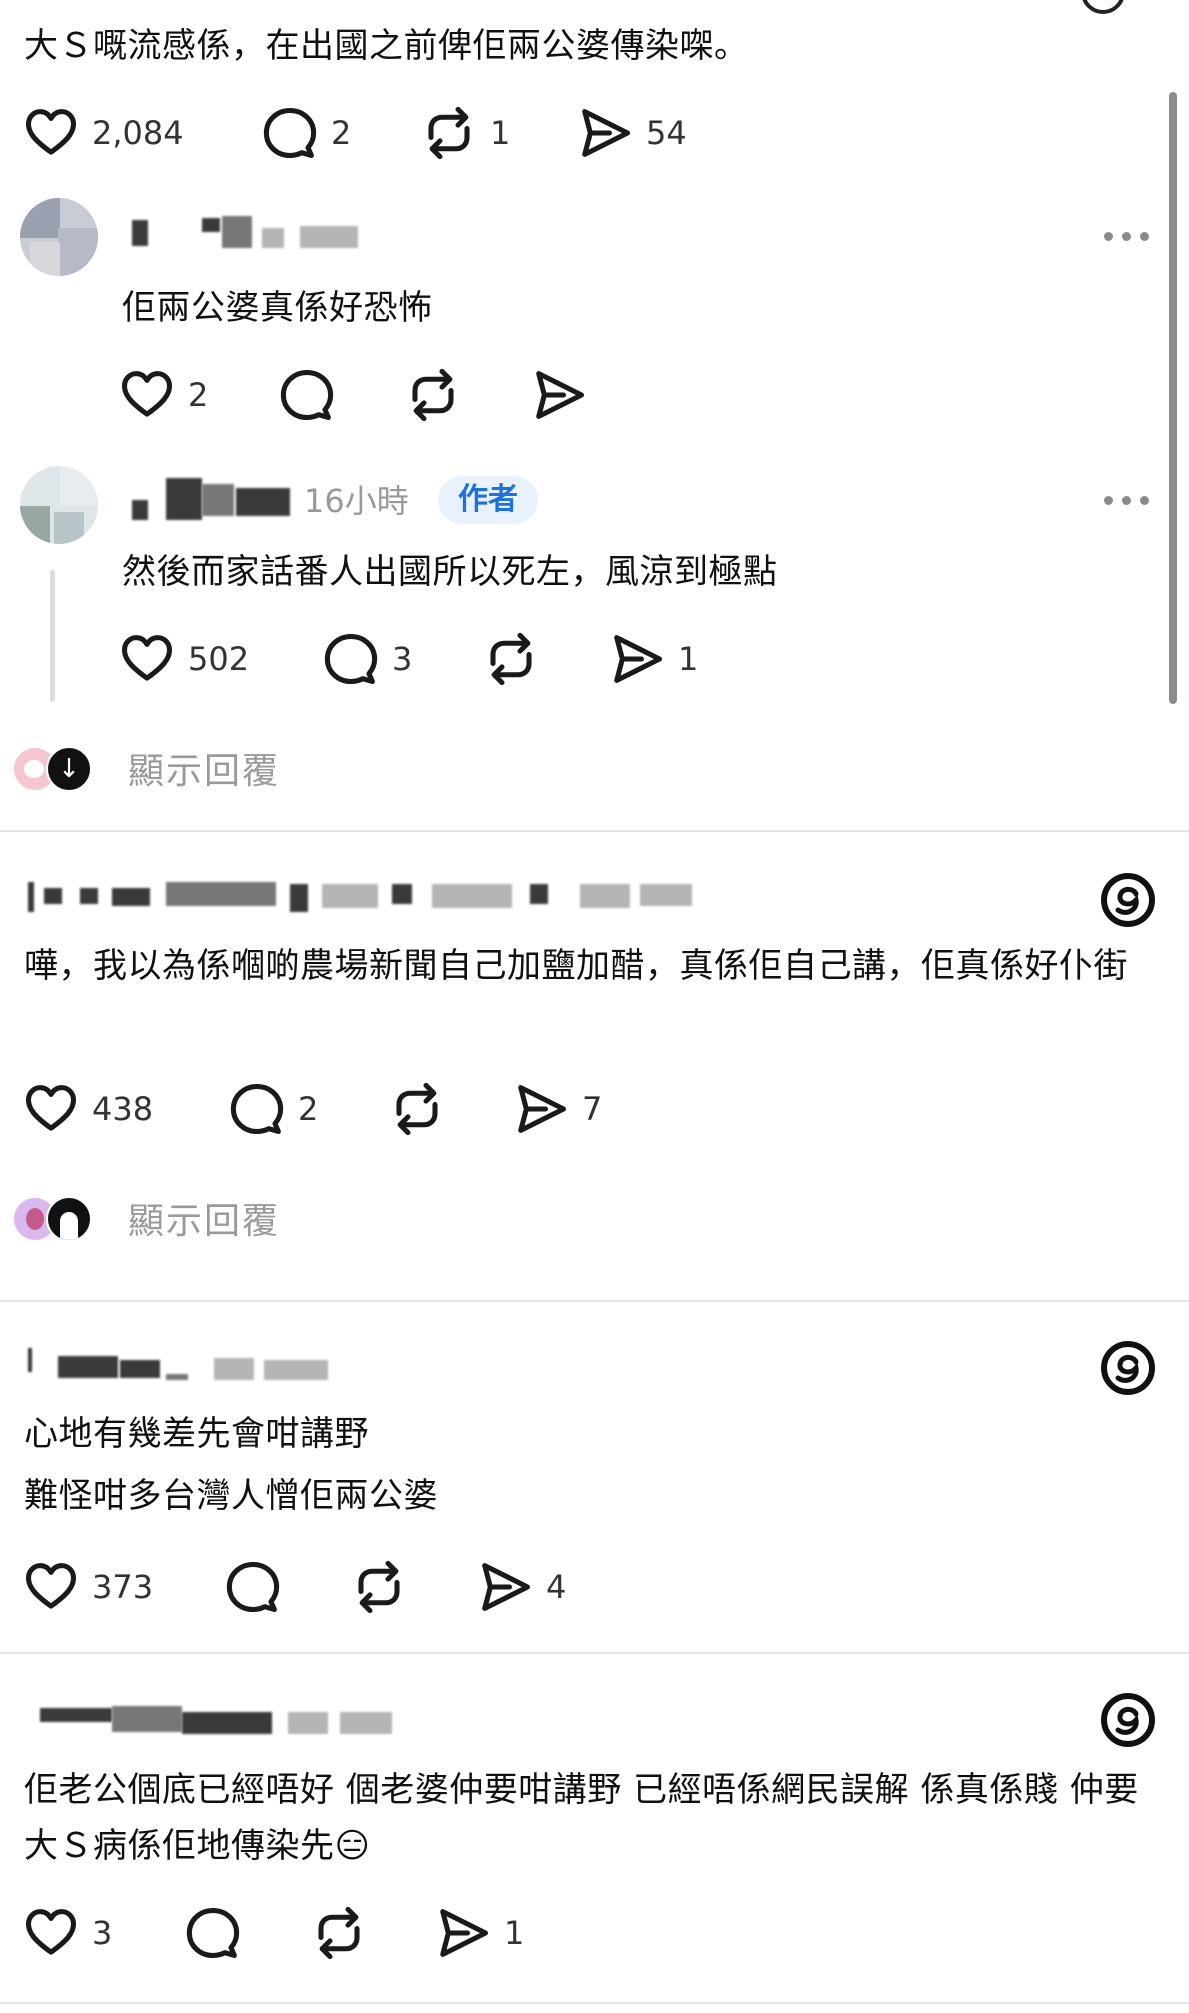 The height and width of the screenshot is (2013, 1189). I want to click on share-count: 4, so click(556, 1587).